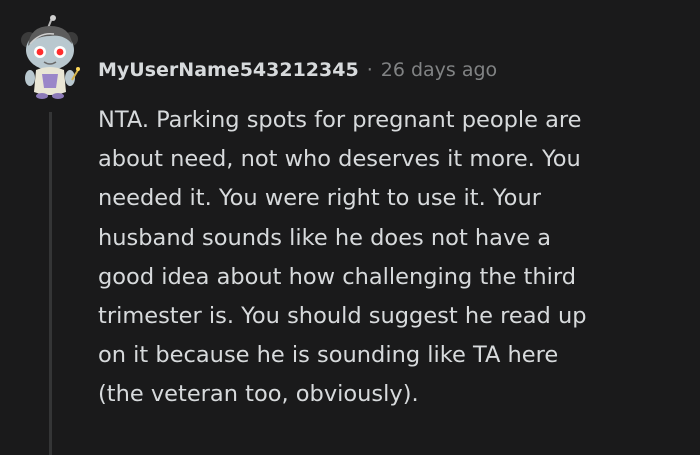  What do you see at coordinates (51, 57) in the screenshot?
I see `user-avatar-icon` at bounding box center [51, 57].